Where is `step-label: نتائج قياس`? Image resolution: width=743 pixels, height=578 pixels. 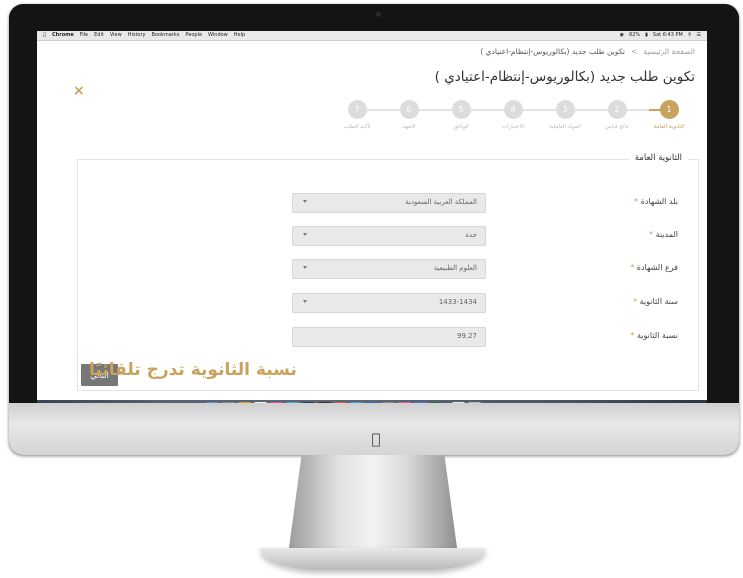
step-label: نتائج قياس is located at coordinates (617, 127).